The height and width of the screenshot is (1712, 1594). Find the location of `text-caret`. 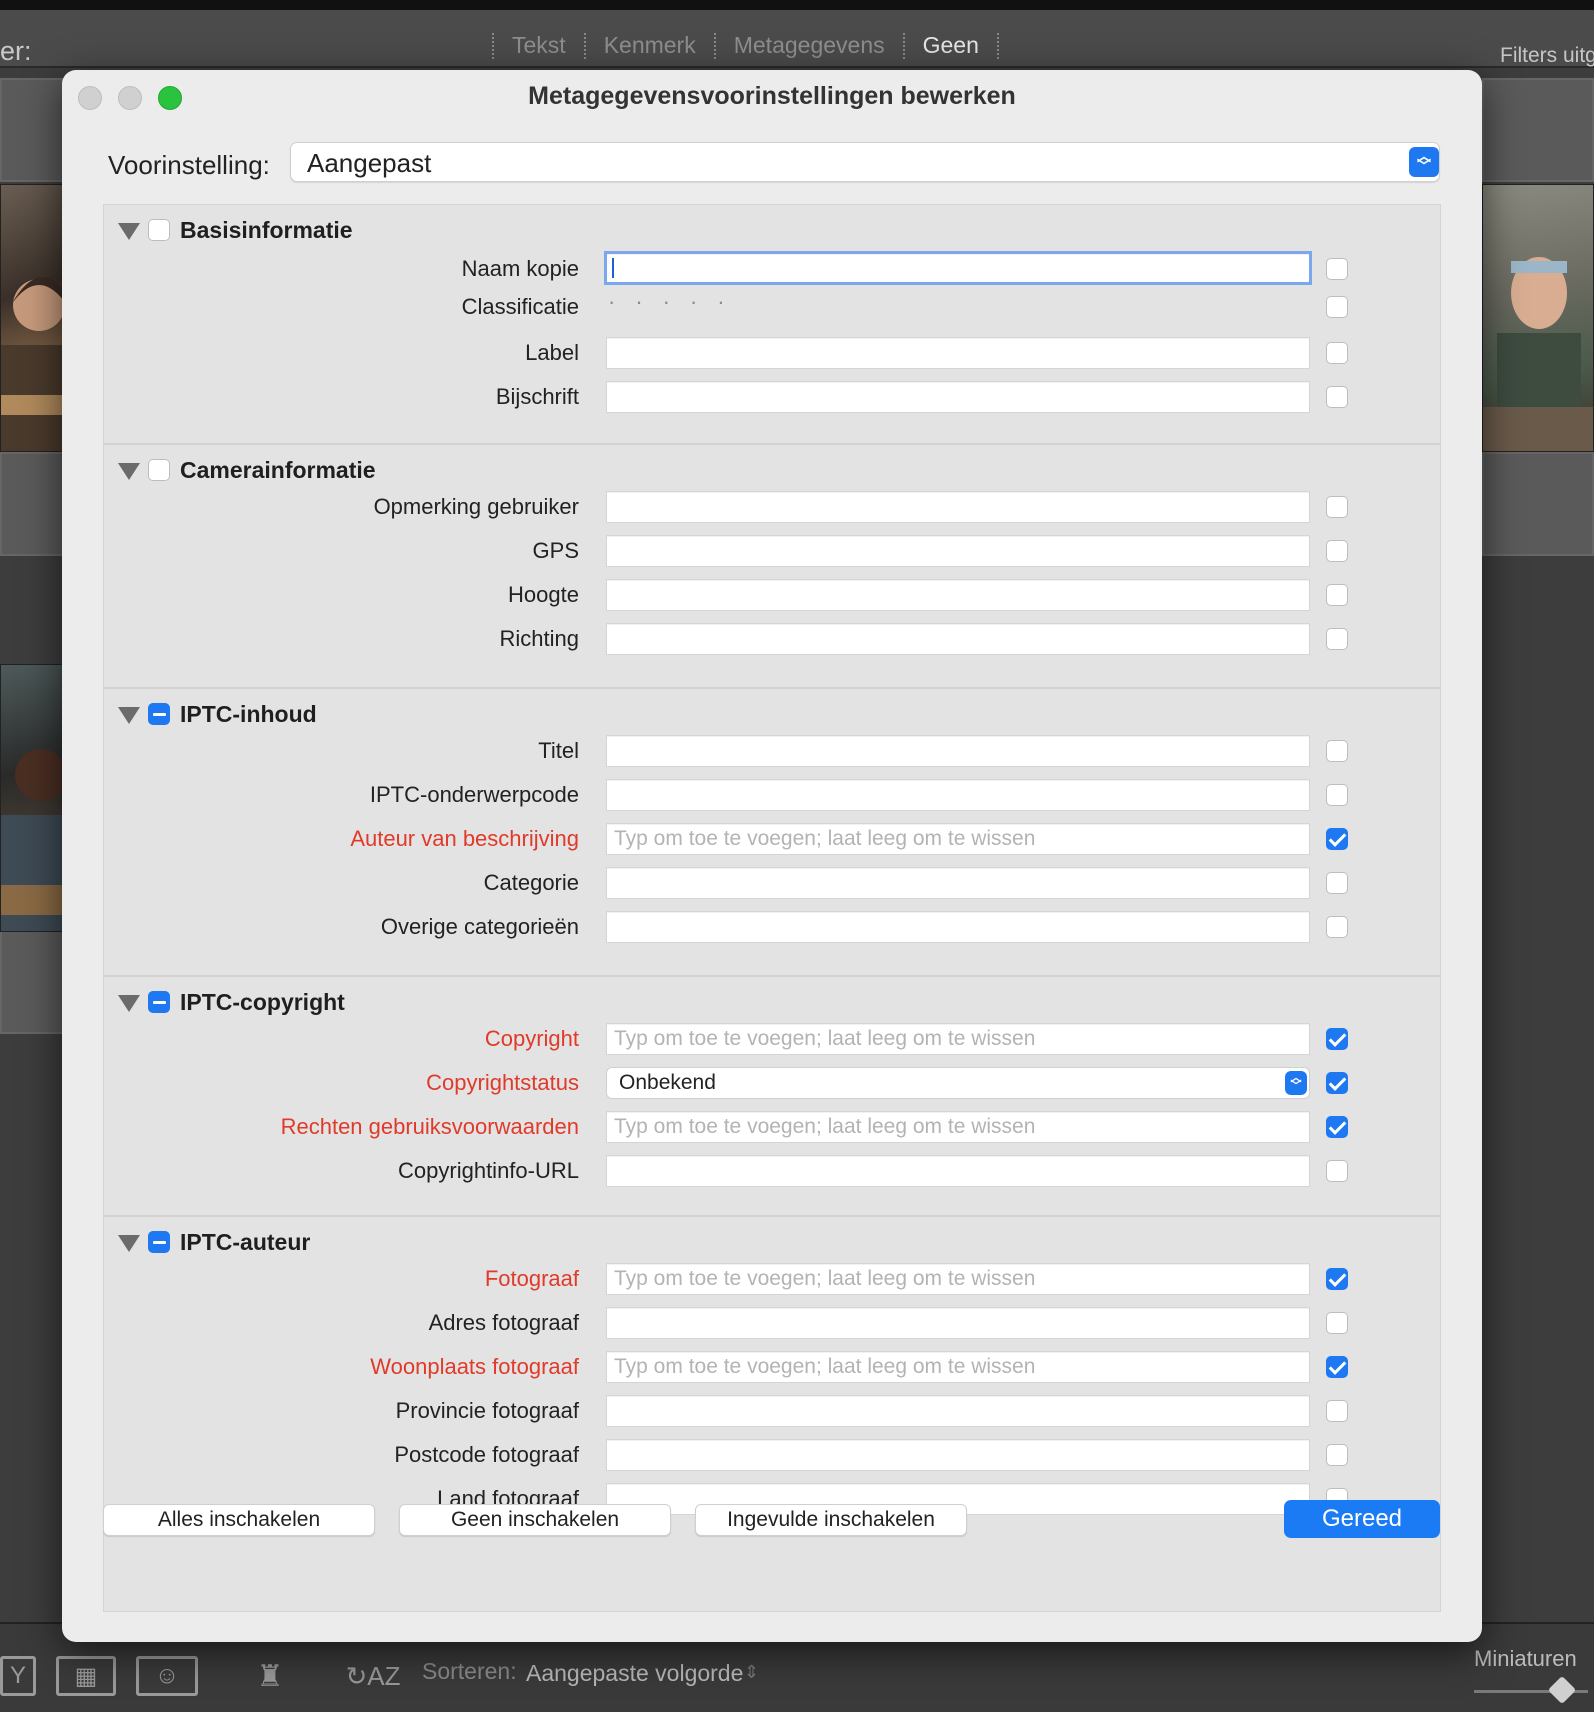

text-caret is located at coordinates (613, 268).